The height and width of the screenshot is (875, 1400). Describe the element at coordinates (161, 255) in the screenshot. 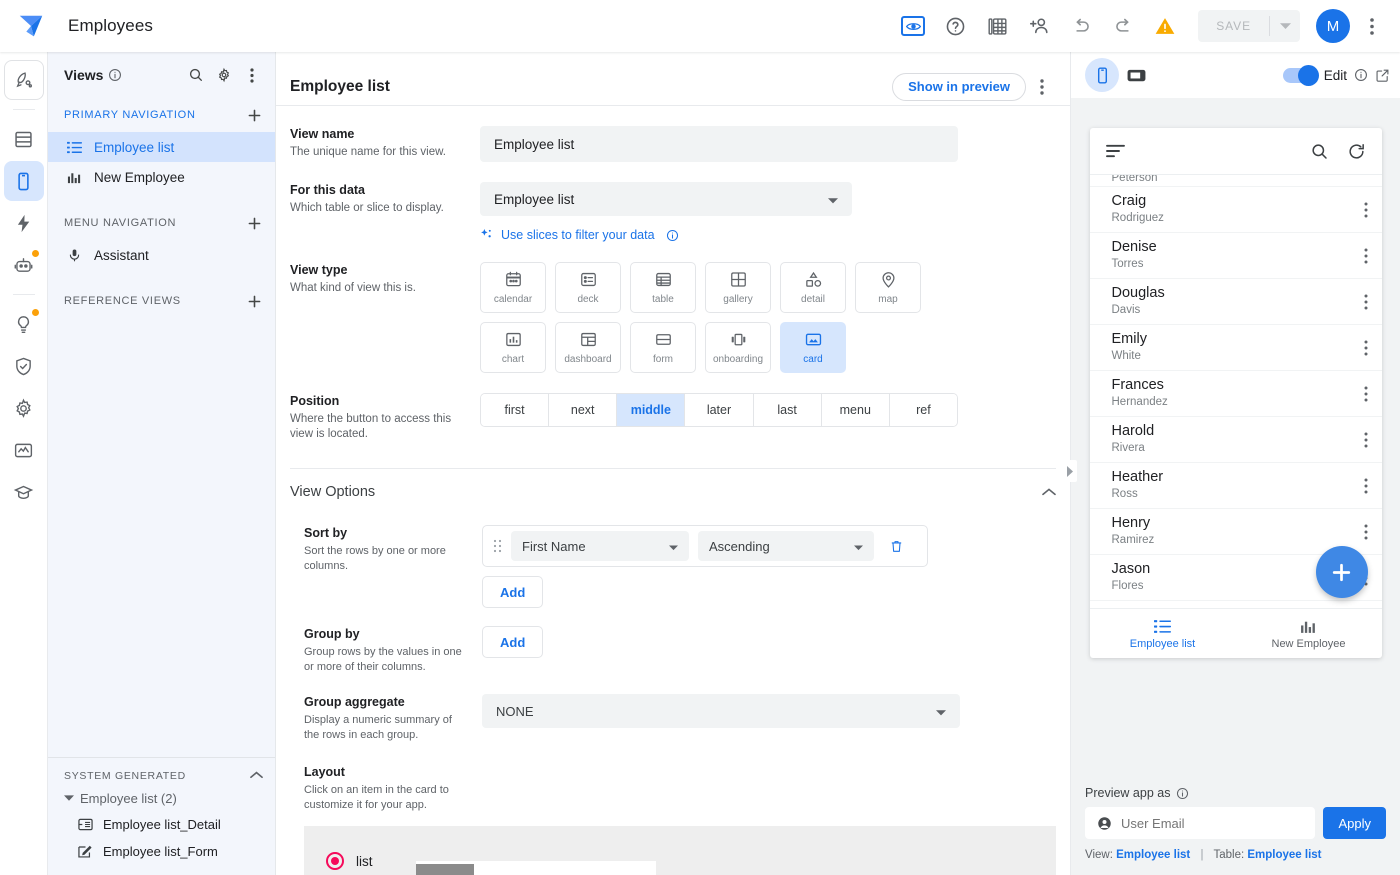

I see `sidebar-item-assistant: Assistant` at that location.